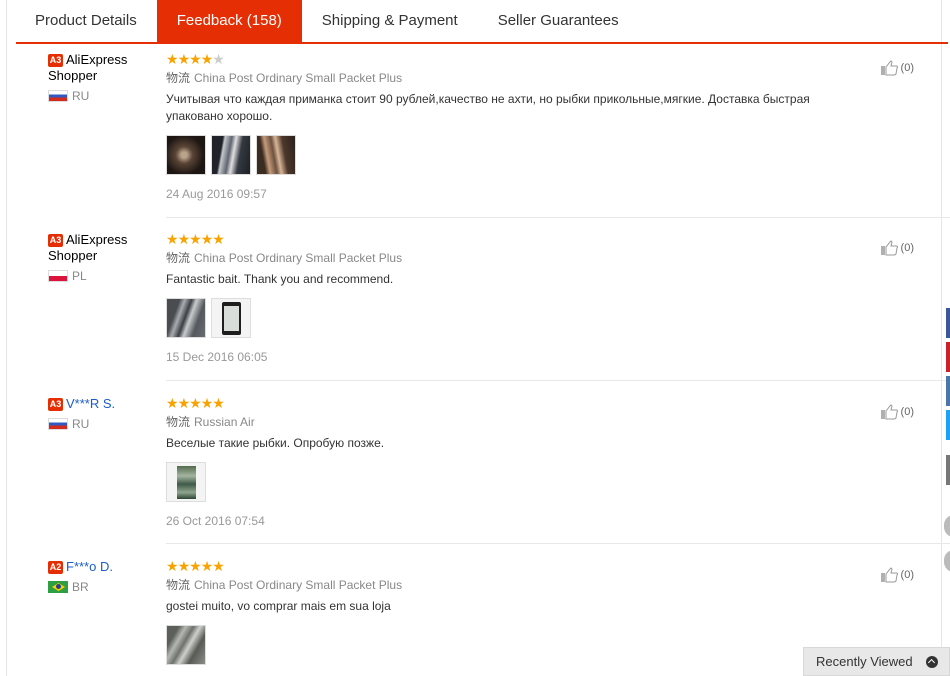 This screenshot has height=676, width=950. What do you see at coordinates (864, 661) in the screenshot?
I see `recently-viewed-label: Recently Viewed` at bounding box center [864, 661].